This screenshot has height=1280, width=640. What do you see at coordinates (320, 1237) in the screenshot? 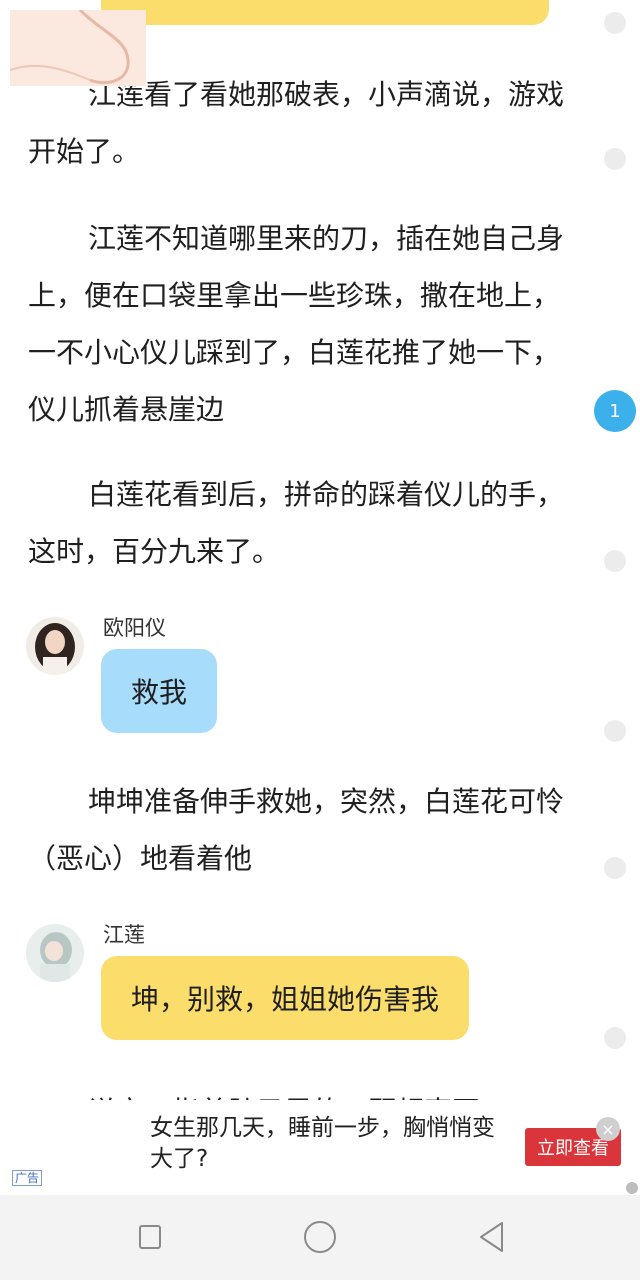
I see `home-icon` at bounding box center [320, 1237].